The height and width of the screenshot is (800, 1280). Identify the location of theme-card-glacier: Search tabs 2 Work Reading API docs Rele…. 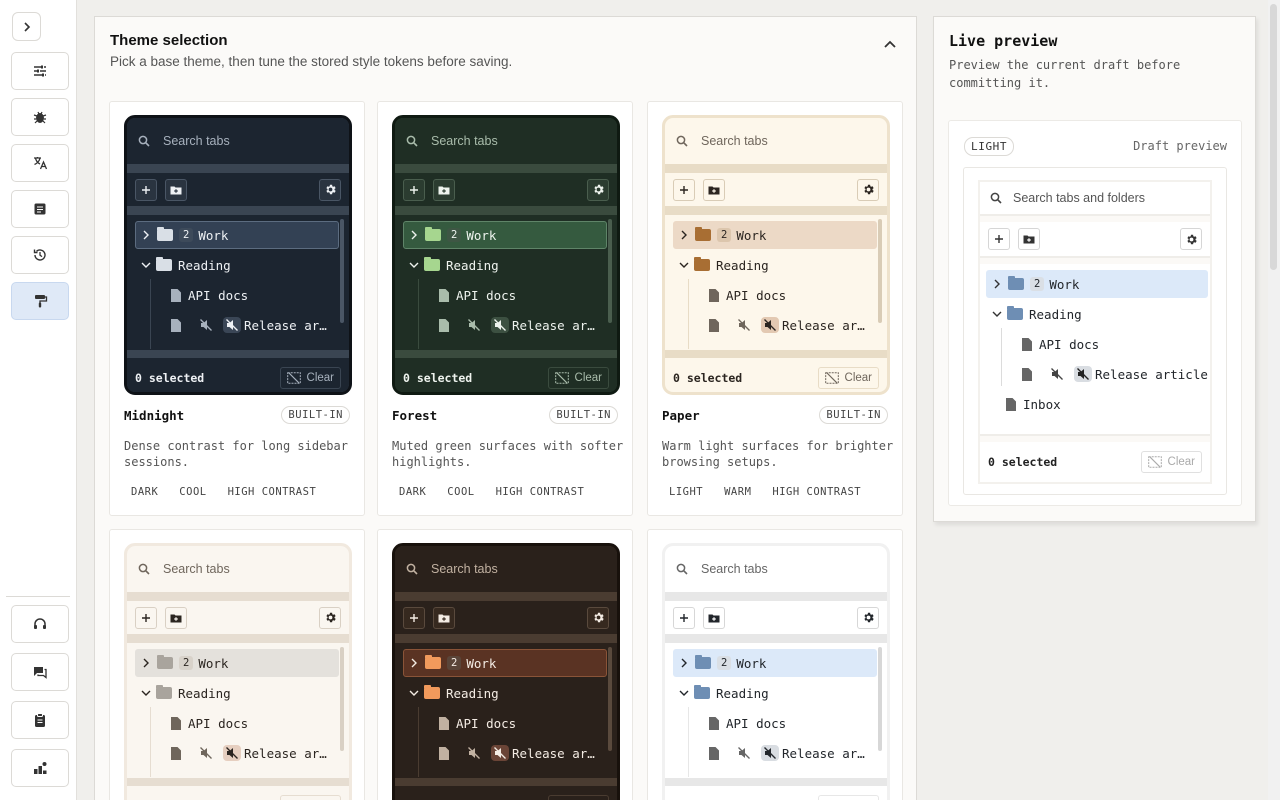
(775, 664).